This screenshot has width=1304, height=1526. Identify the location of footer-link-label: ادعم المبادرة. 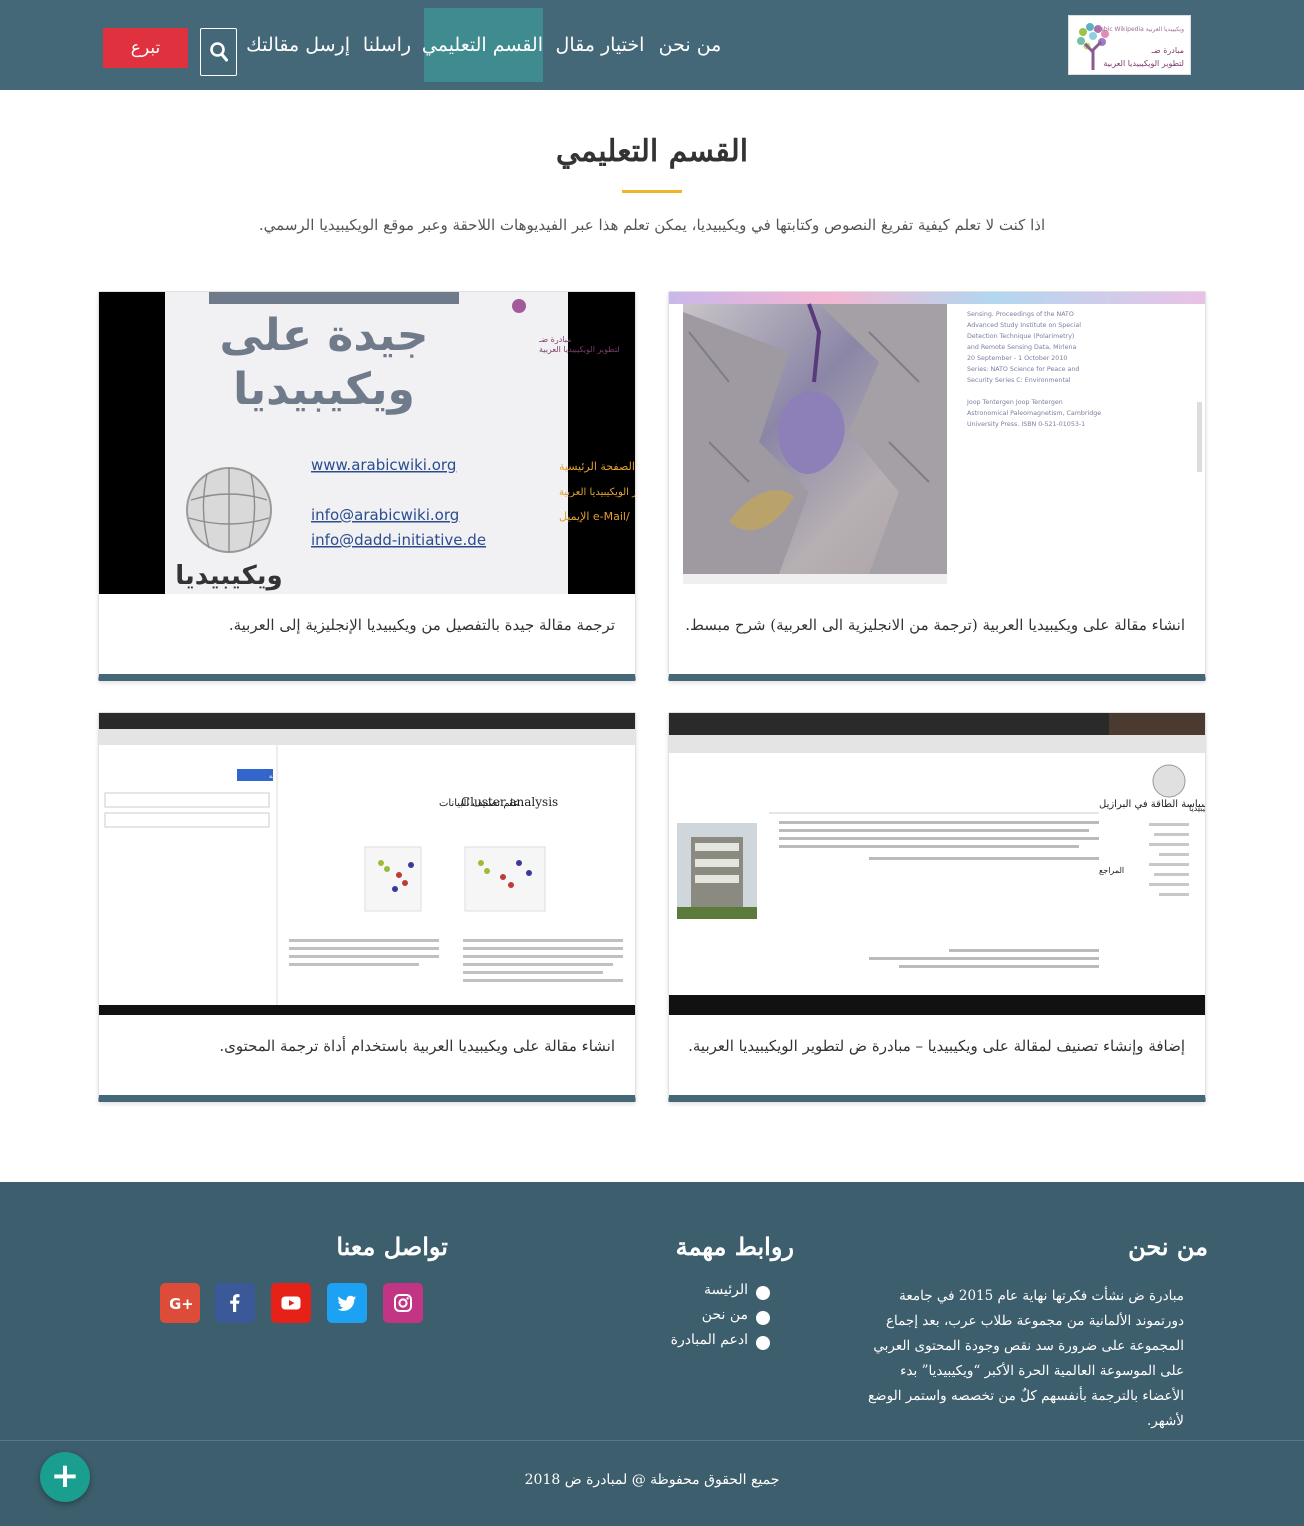
(709, 1340).